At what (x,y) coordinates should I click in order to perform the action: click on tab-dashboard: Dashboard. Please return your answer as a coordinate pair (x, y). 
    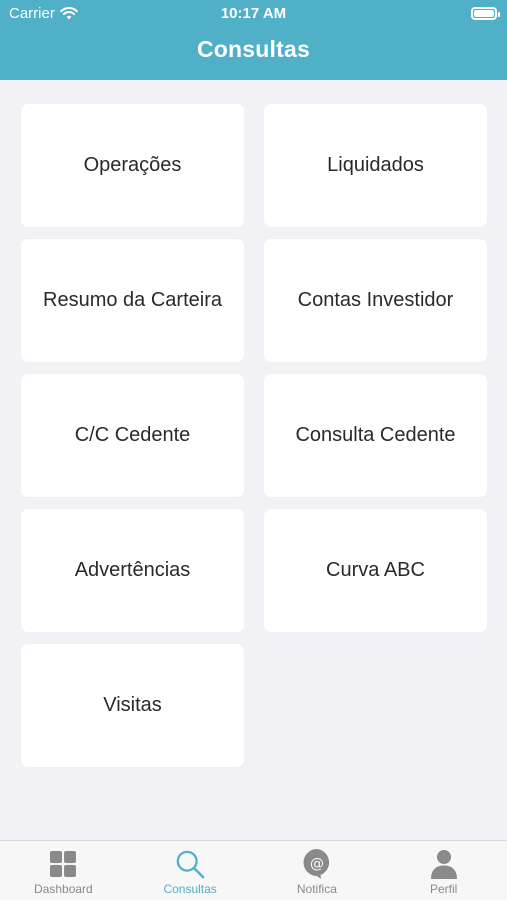
    Looking at the image, I should click on (63, 870).